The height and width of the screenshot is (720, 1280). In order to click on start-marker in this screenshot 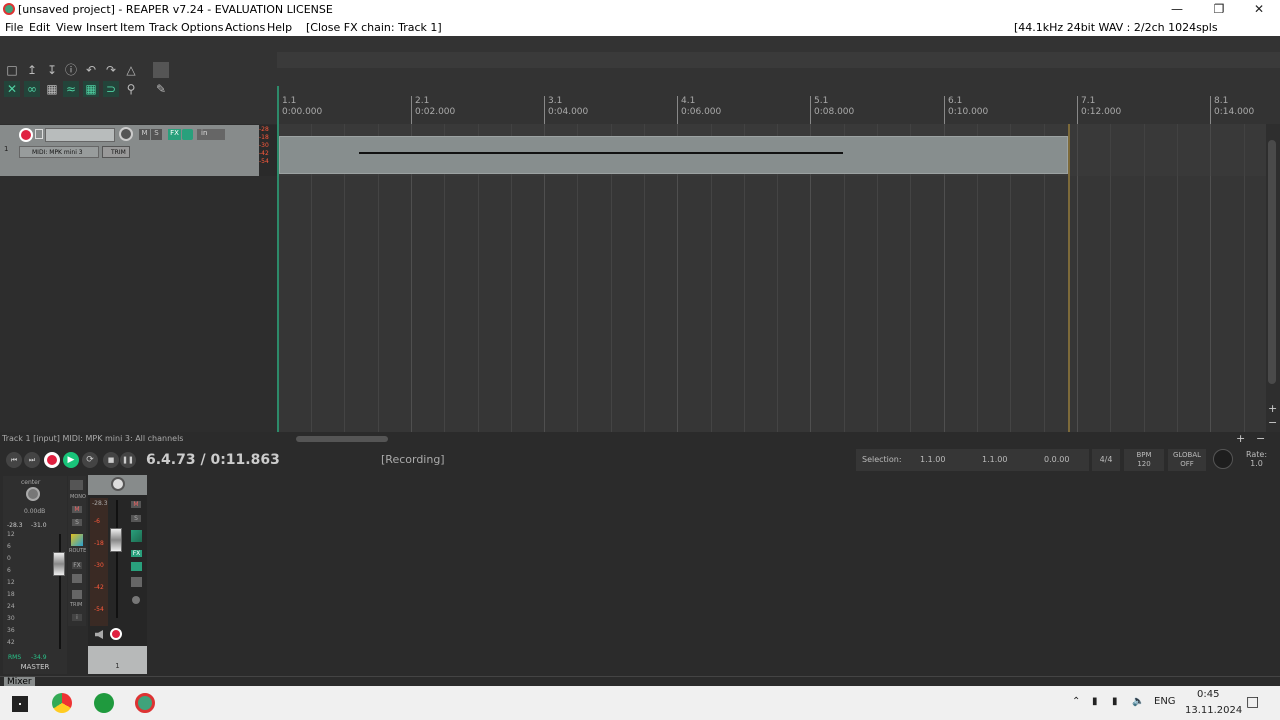, I will do `click(278, 259)`.